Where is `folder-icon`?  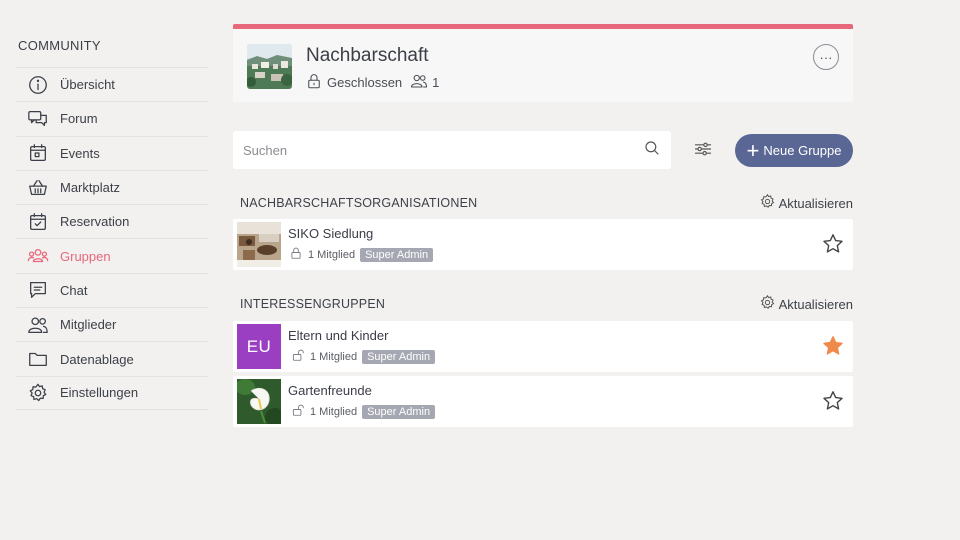
folder-icon is located at coordinates (38, 359).